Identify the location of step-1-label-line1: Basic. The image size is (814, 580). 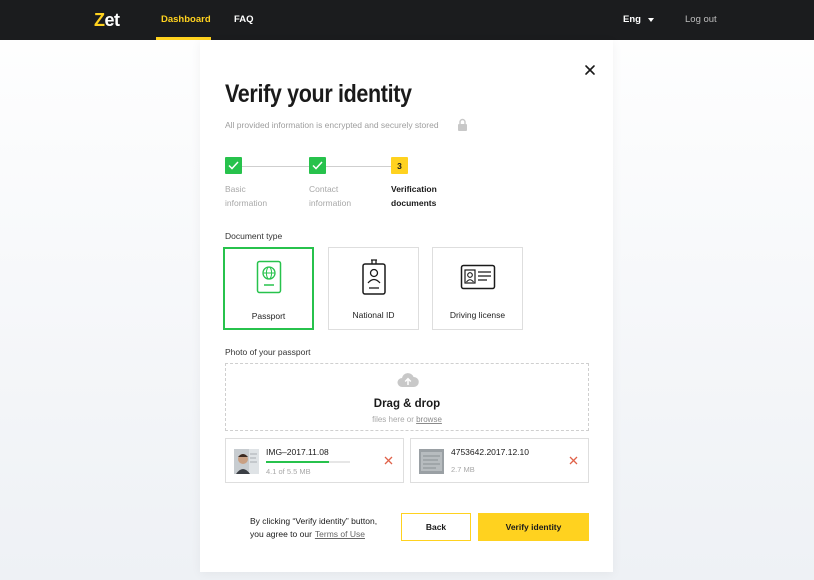
(235, 189).